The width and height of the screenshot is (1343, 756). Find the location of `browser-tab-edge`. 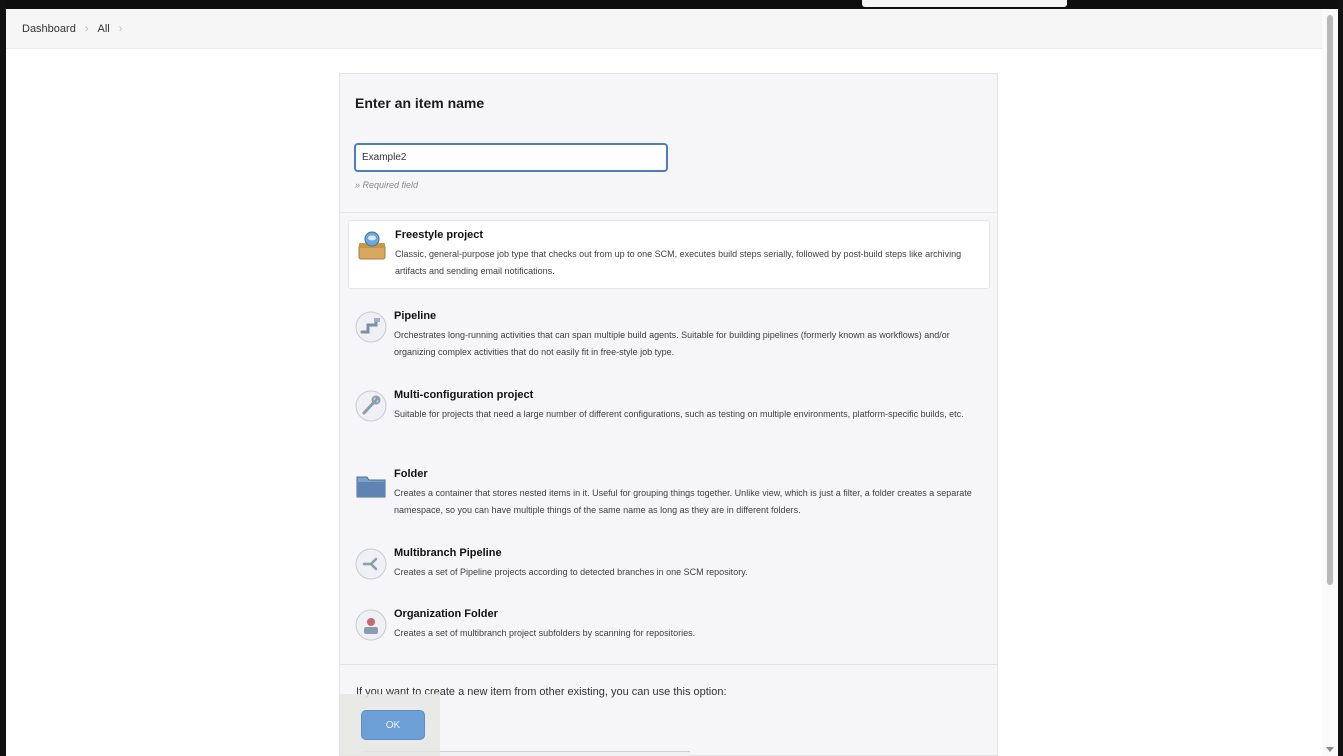

browser-tab-edge is located at coordinates (964, 3).